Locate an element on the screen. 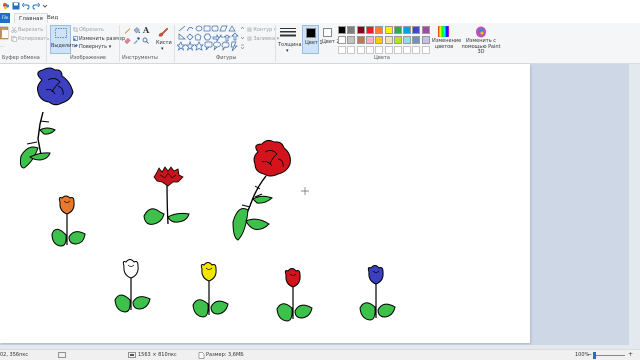 This screenshot has width=640, height=360. outline-dropdown: ▨ Контур ▾ is located at coordinates (261, 30).